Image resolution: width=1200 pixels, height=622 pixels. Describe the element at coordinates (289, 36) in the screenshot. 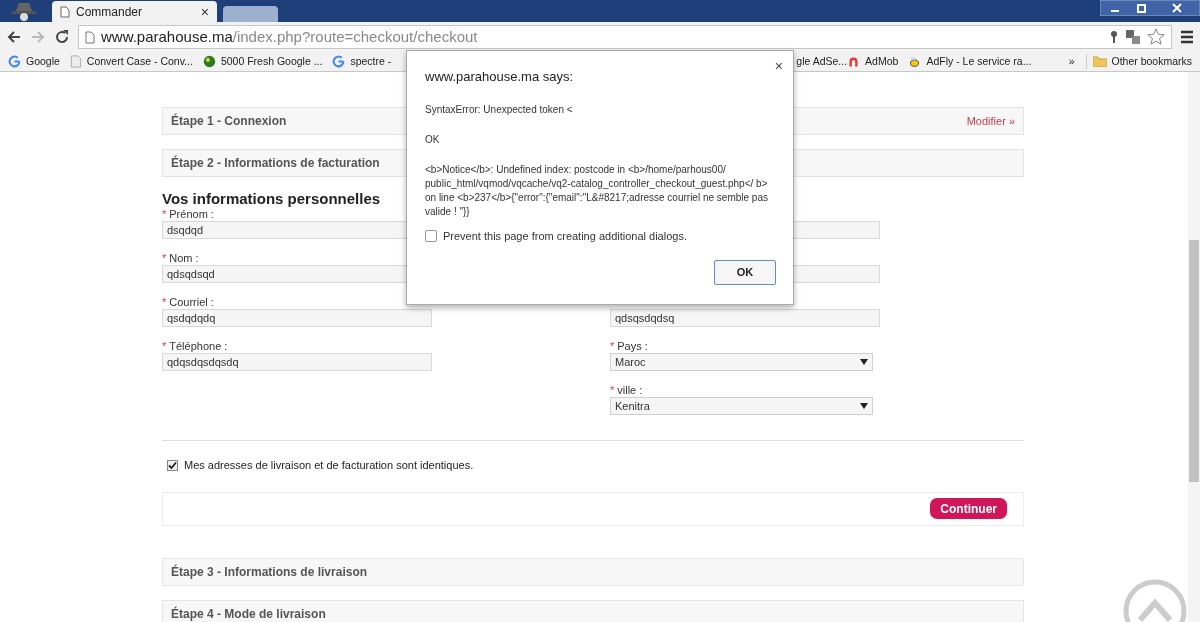

I see `url-text: www.parahouse.ma/index.php?route=checkout/checkout` at that location.